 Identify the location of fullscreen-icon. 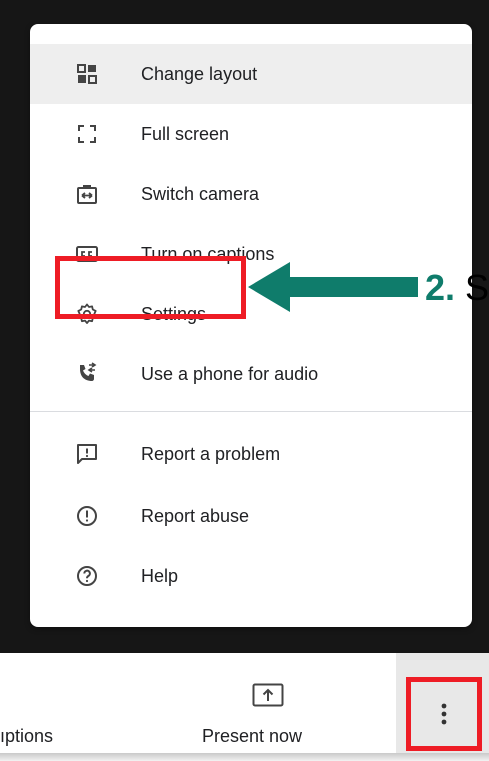
(87, 134).